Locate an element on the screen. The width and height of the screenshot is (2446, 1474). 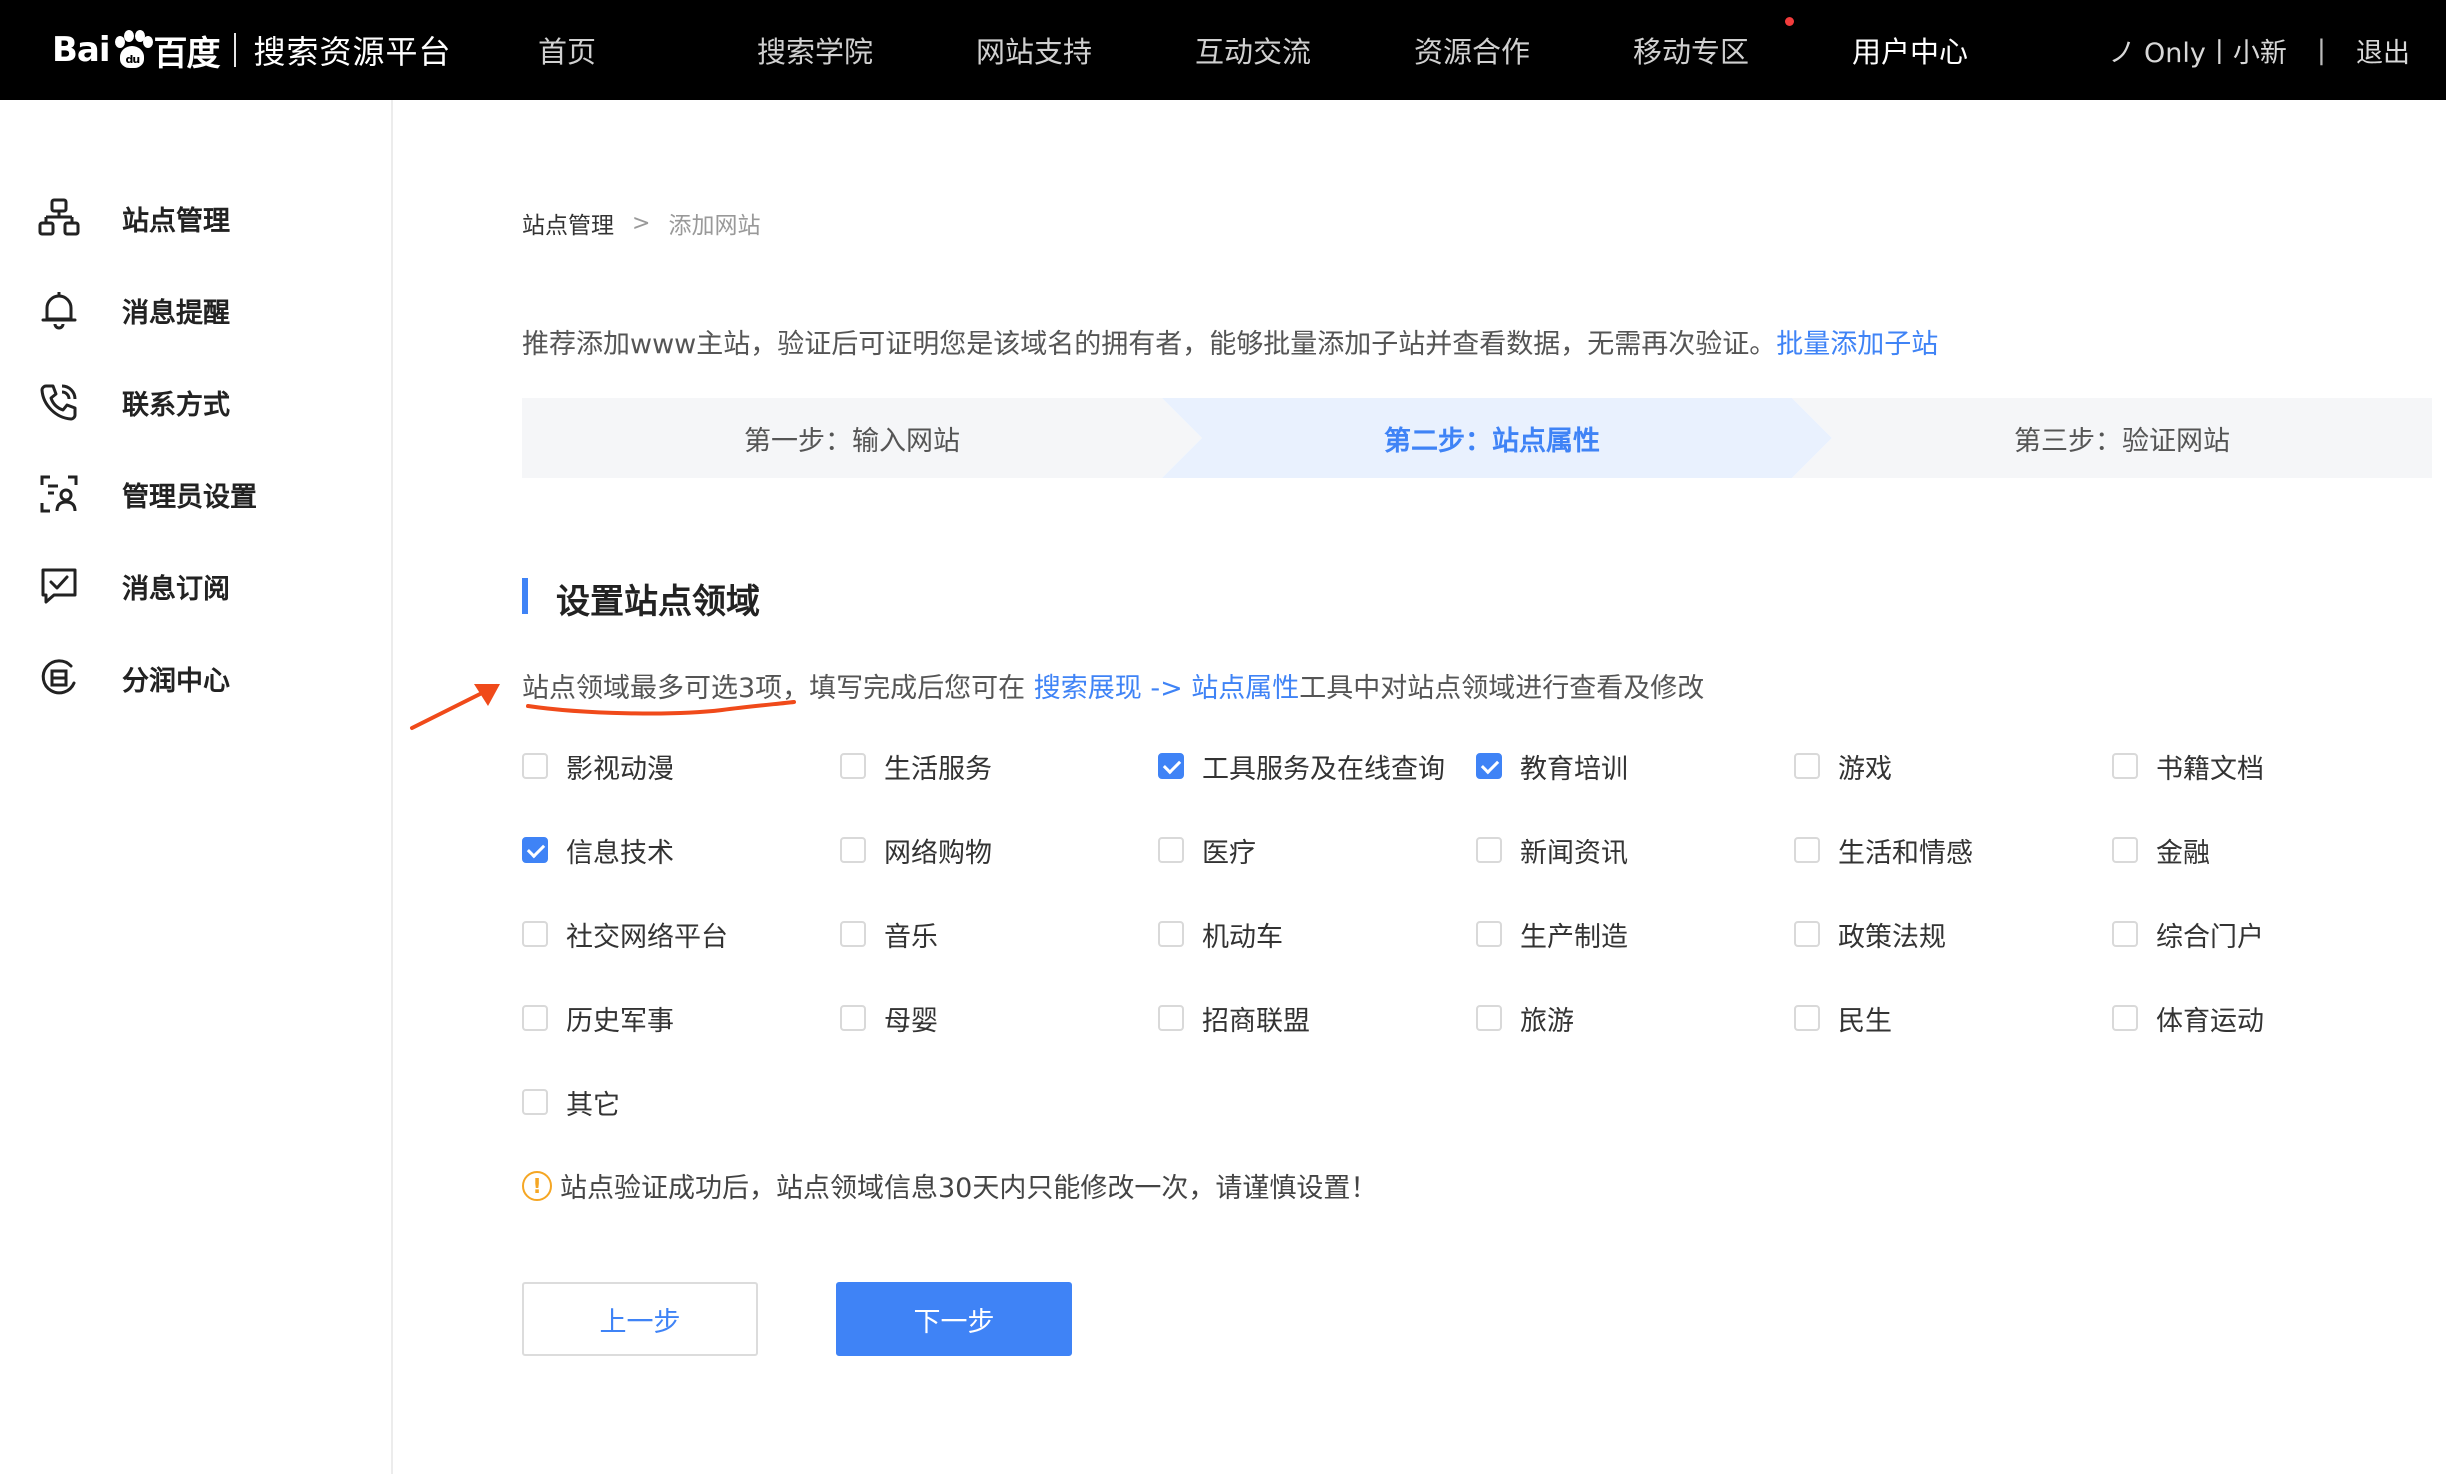
checkbox-label: 网络购物 is located at coordinates (938, 853).